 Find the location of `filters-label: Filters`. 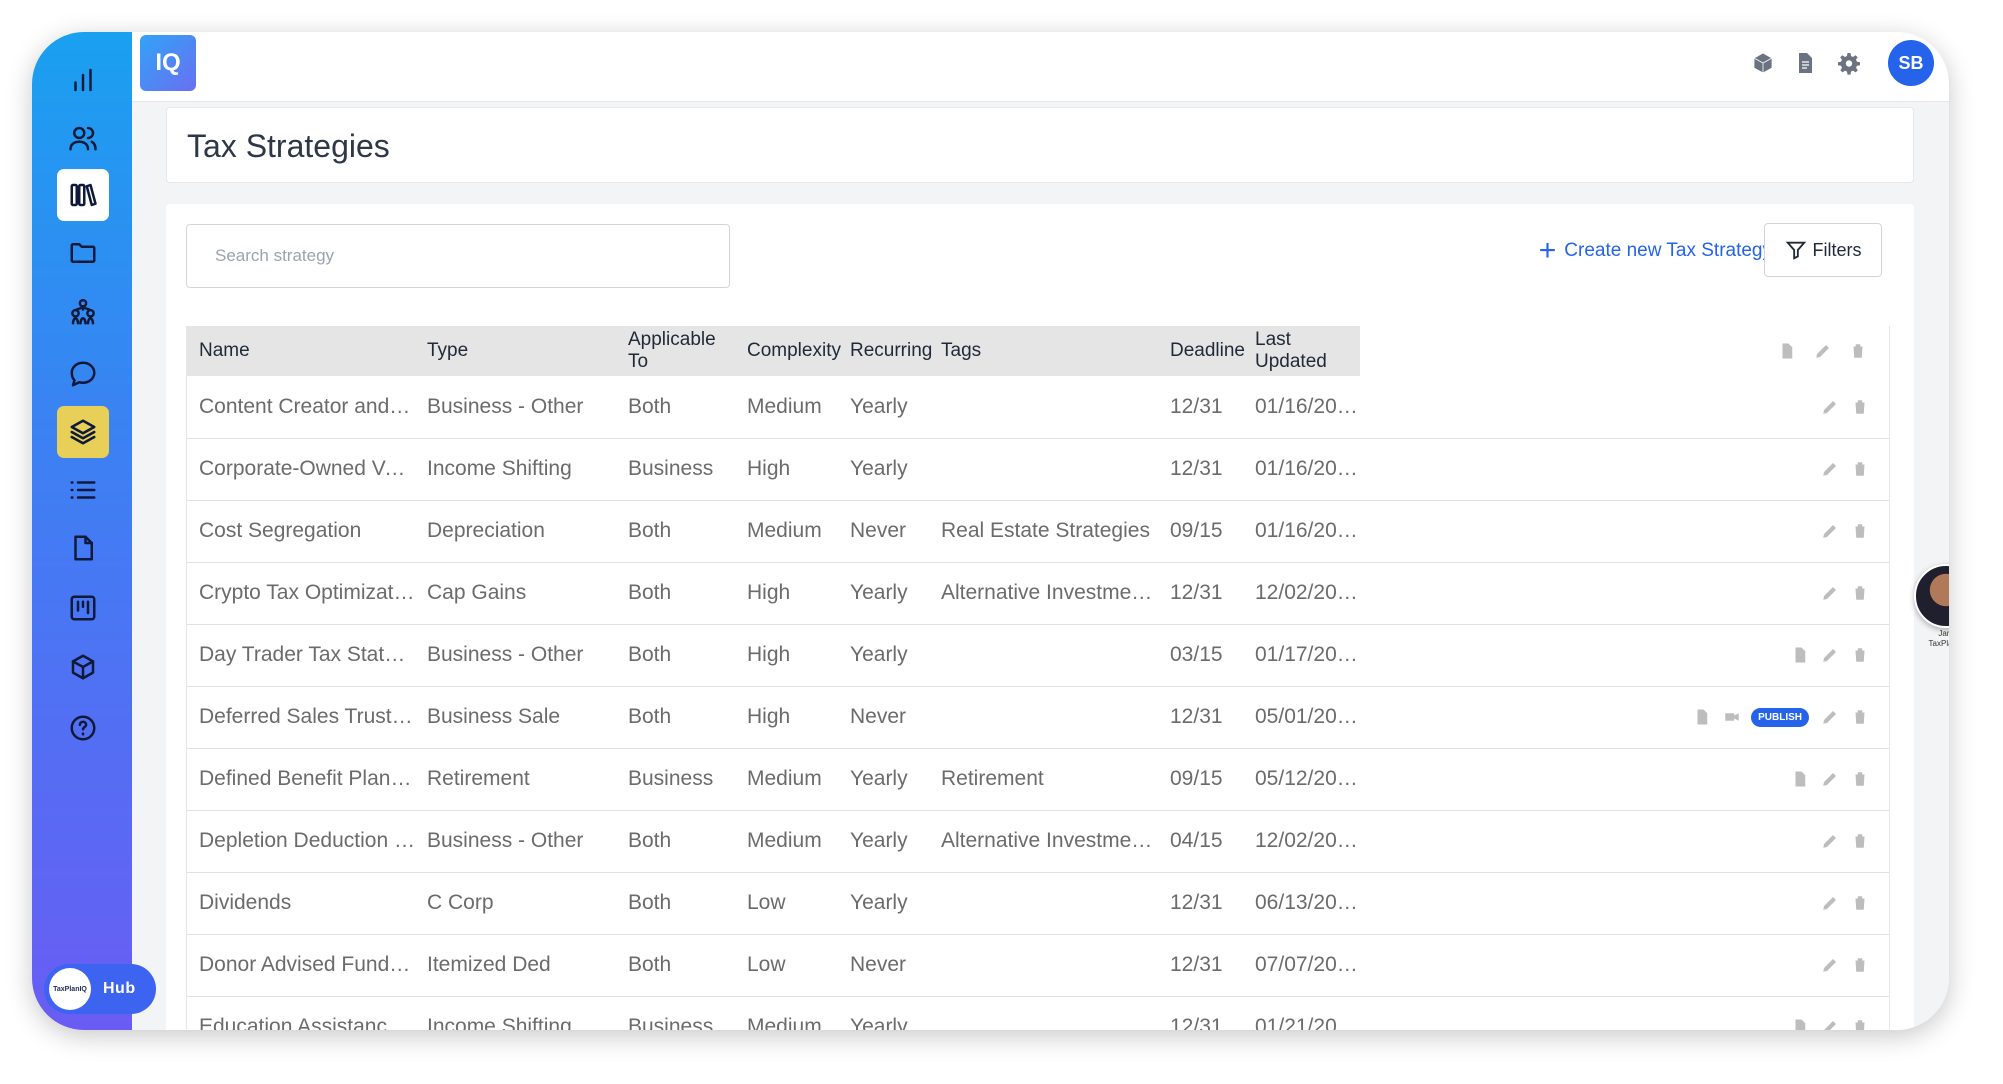

filters-label: Filters is located at coordinates (1837, 249).